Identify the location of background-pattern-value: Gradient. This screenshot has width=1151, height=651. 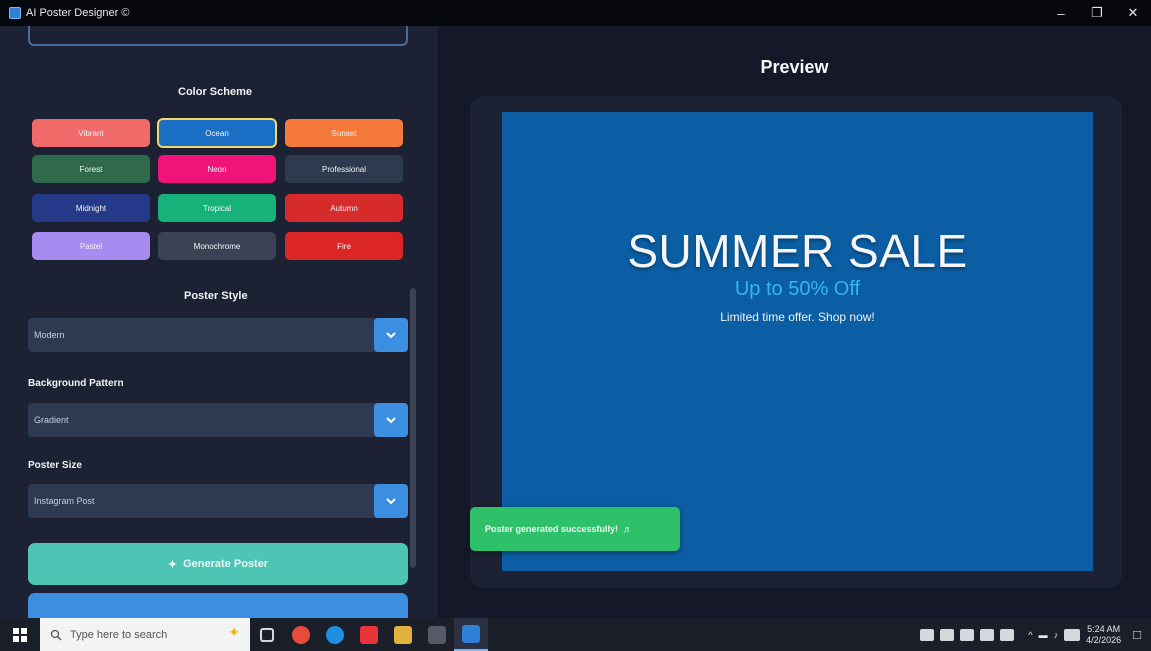
(51, 420).